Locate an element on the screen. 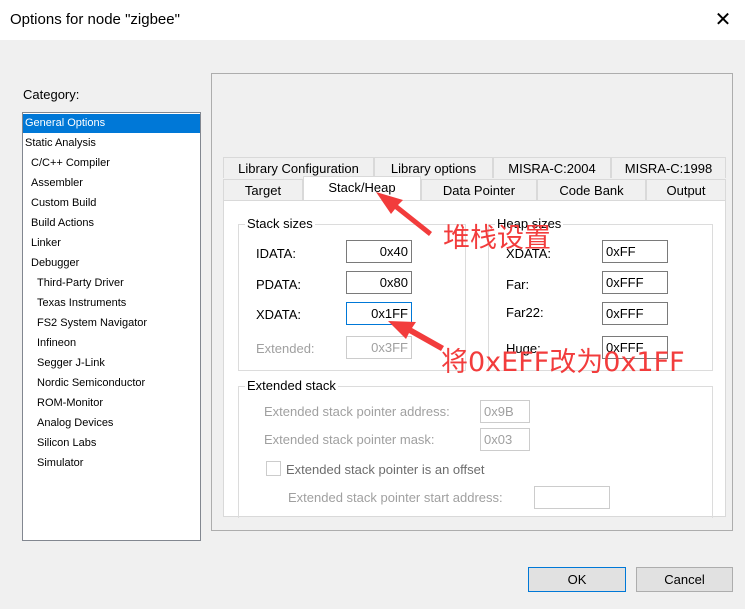 This screenshot has height=609, width=745. annotation-stack-settings: 堆栈设置 is located at coordinates (497, 238).